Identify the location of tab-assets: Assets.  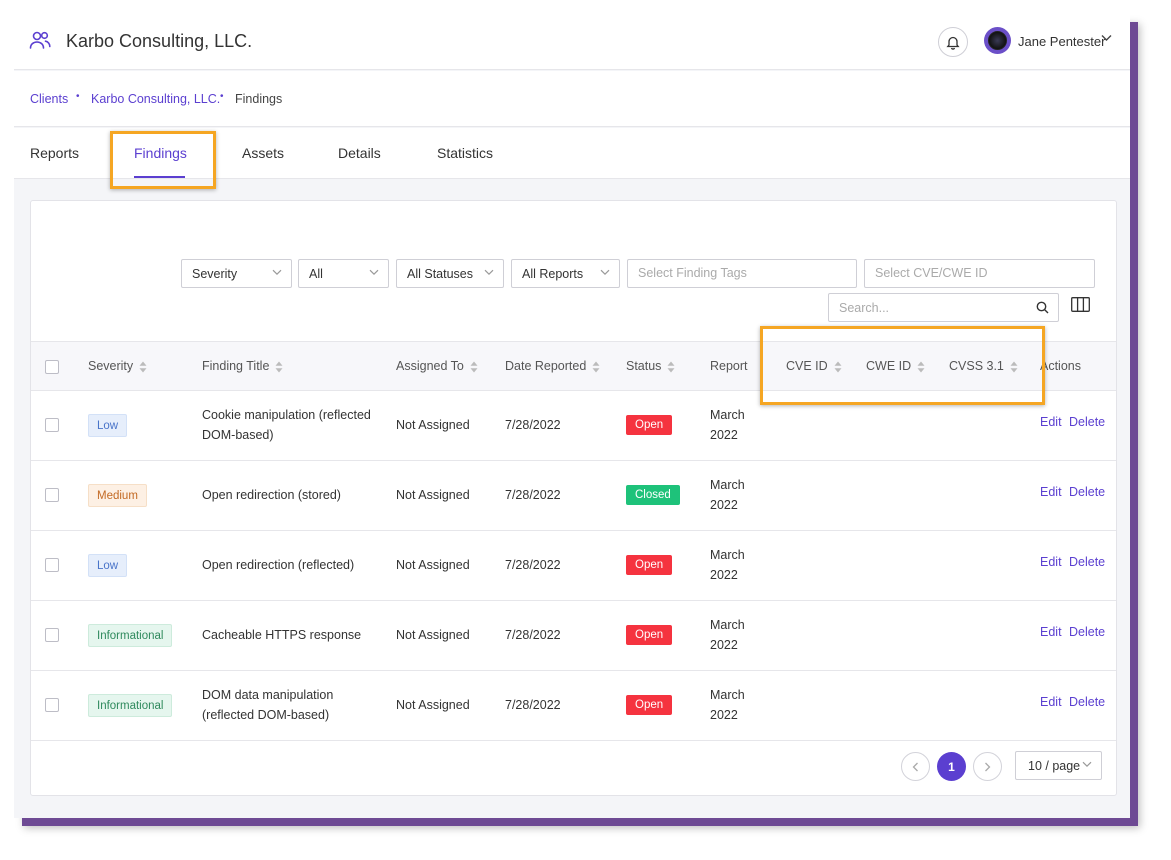
(263, 153).